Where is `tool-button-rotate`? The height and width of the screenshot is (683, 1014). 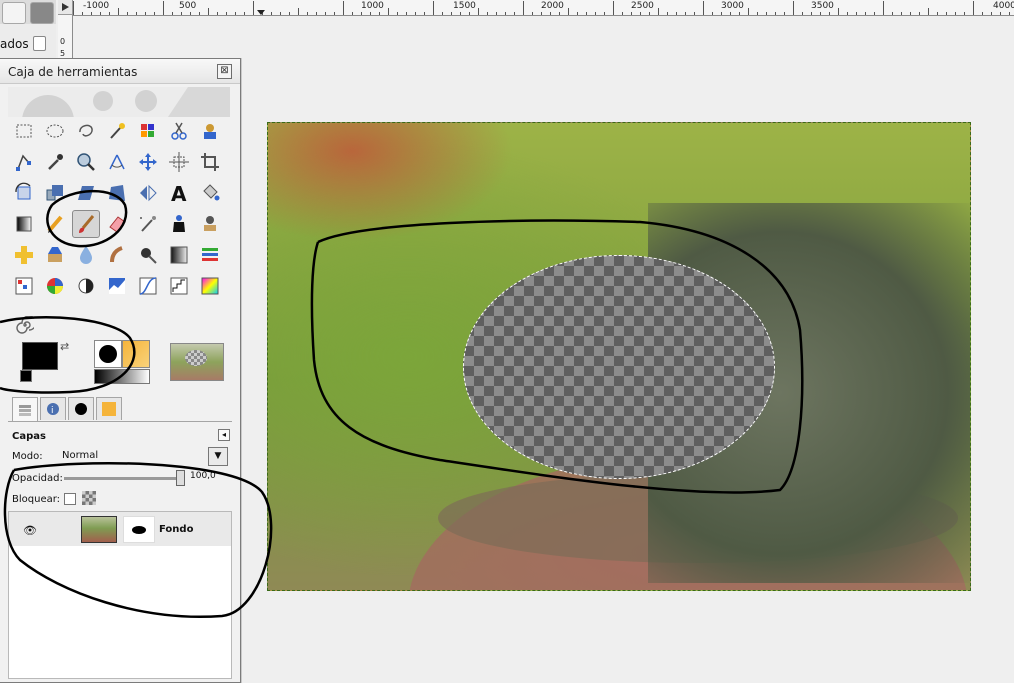 tool-button-rotate is located at coordinates (24, 193).